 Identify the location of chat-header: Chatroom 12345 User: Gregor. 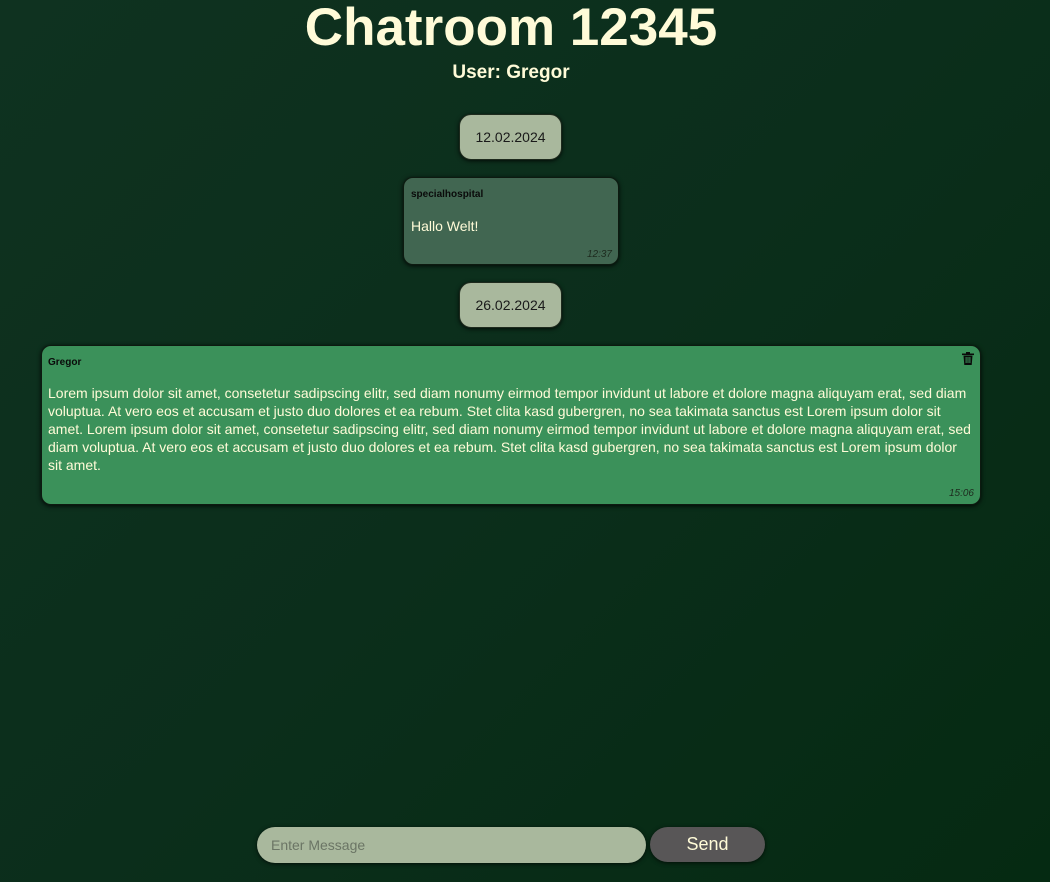
(511, 42).